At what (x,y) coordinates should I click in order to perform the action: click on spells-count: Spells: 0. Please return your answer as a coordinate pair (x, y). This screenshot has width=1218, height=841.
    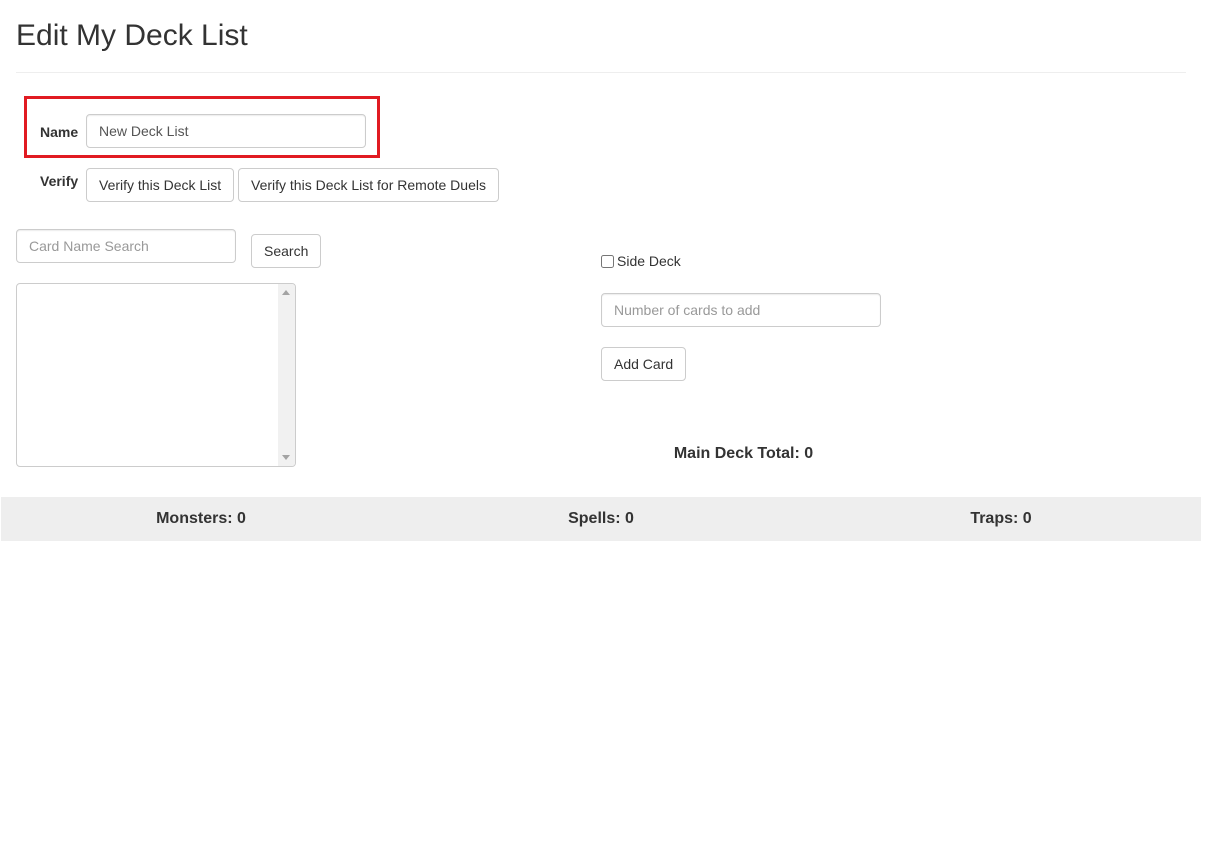
    Looking at the image, I should click on (601, 518).